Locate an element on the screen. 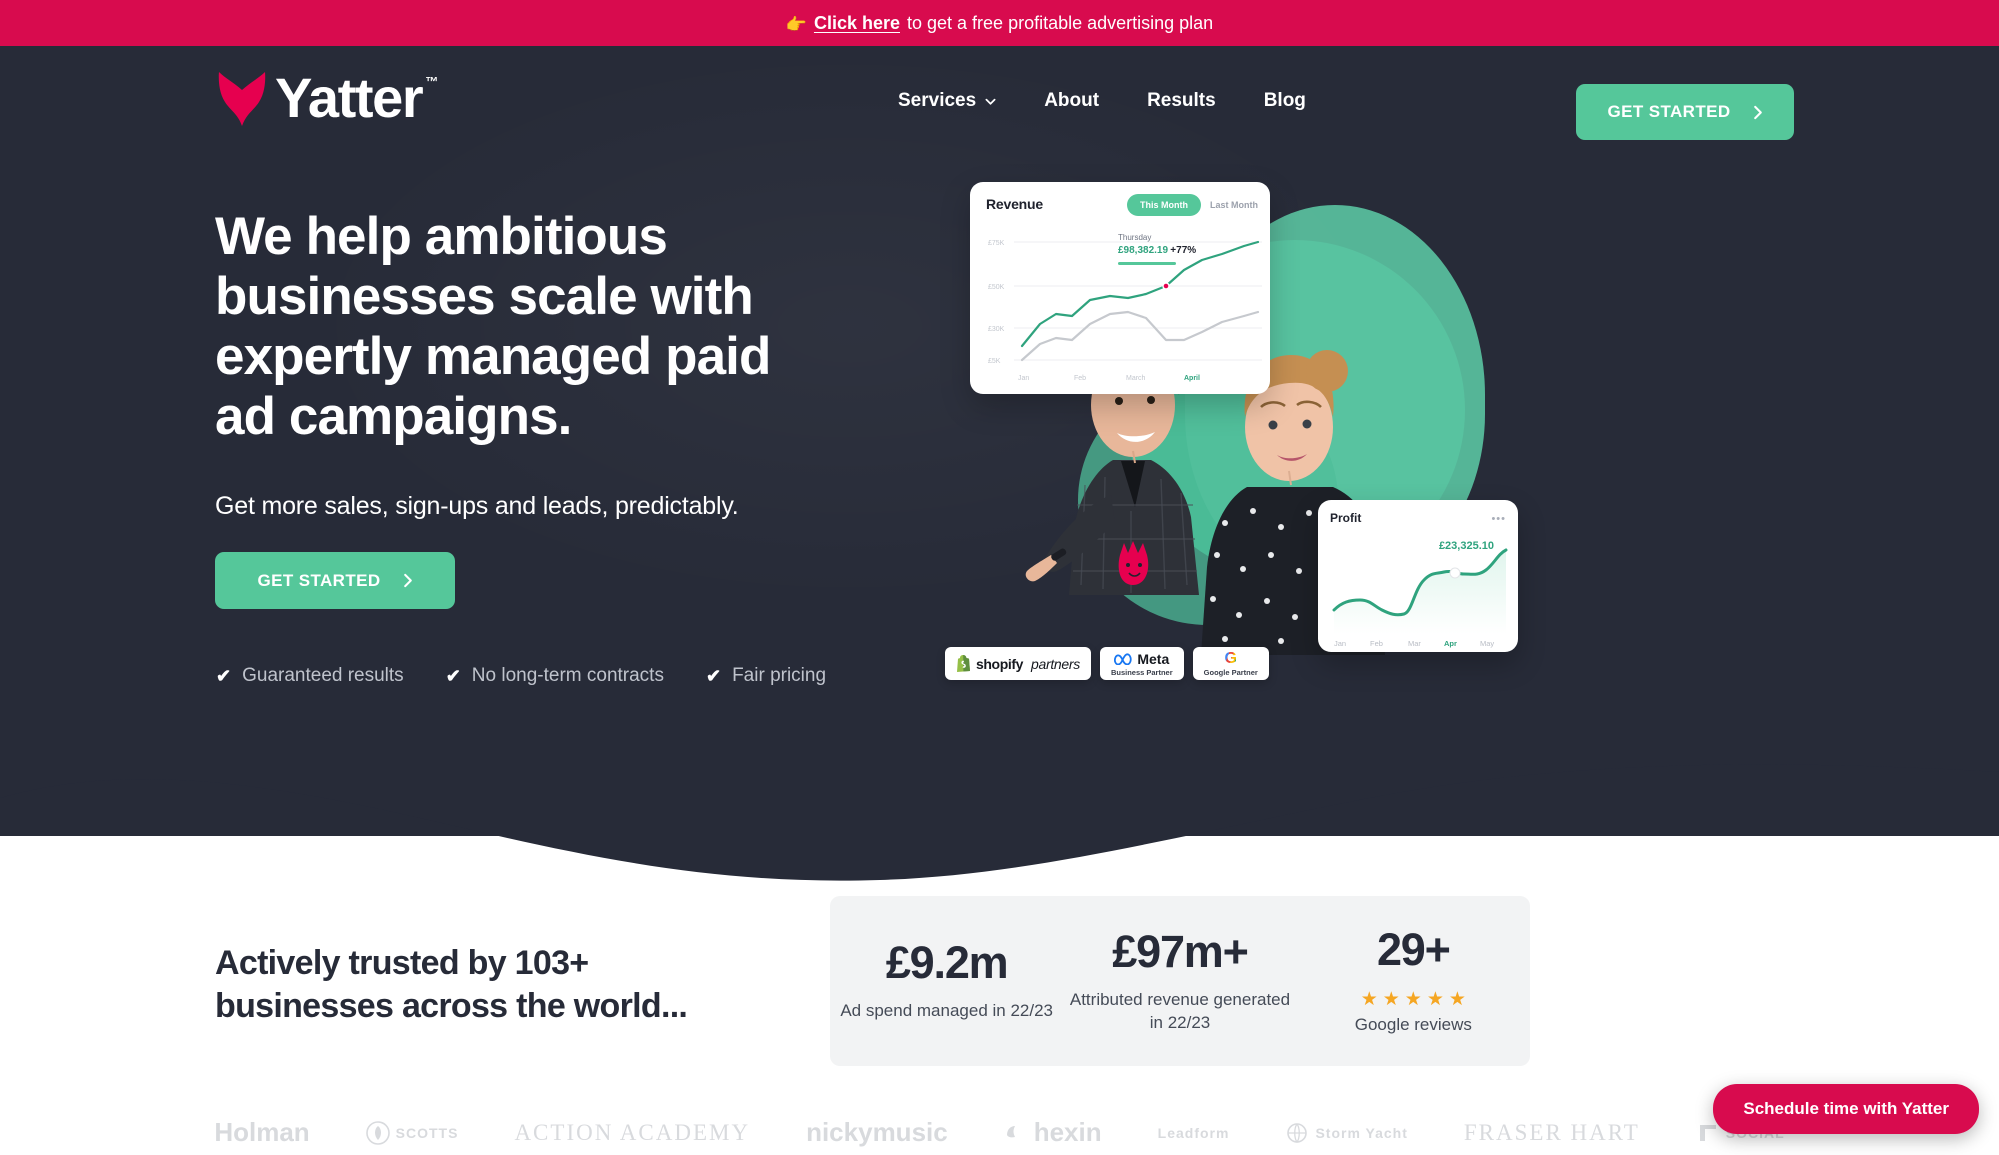  nav-label-services: Services is located at coordinates (937, 100).